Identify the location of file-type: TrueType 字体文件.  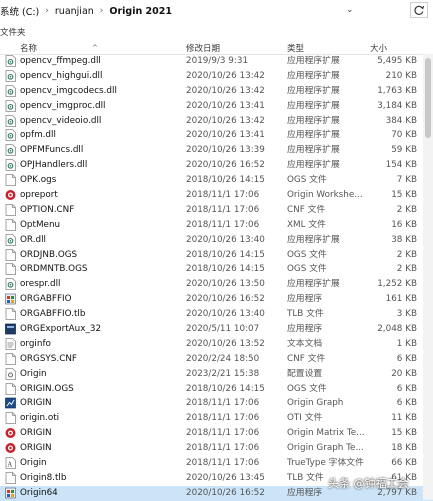
(325, 463).